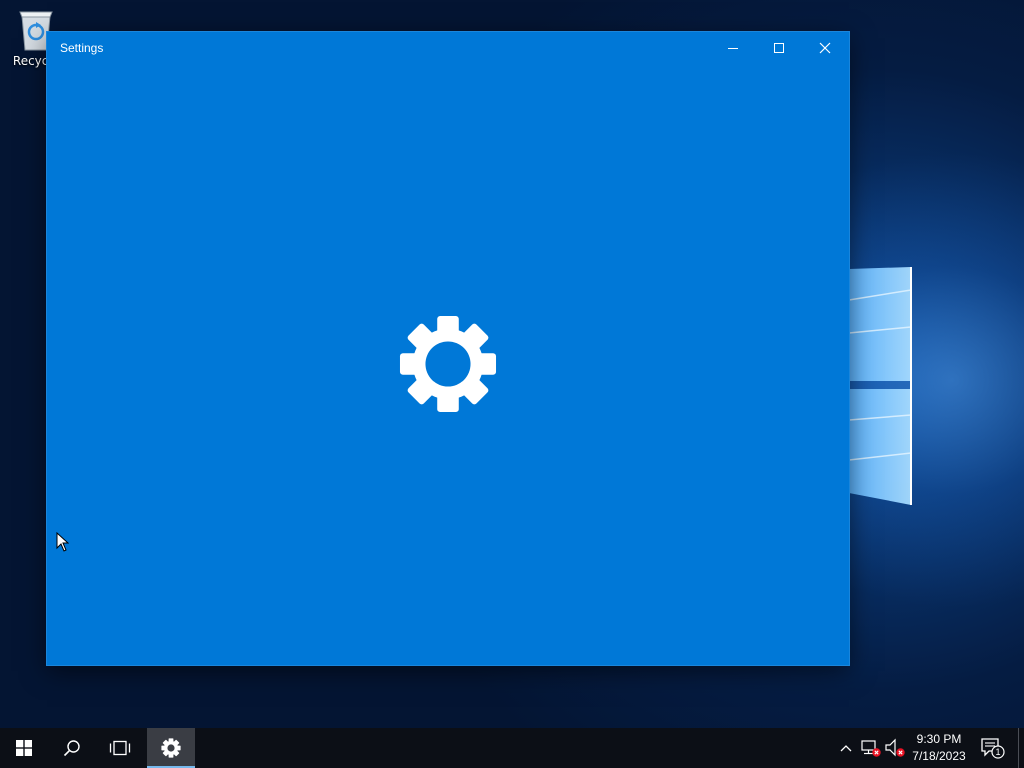 The width and height of the screenshot is (1024, 768). I want to click on task-view-button, so click(120, 748).